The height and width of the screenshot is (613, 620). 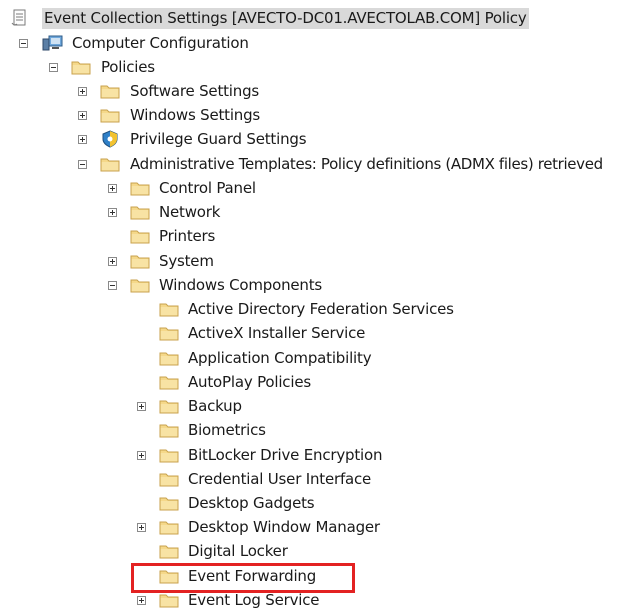 What do you see at coordinates (215, 406) in the screenshot?
I see `tree-node-label: Backup` at bounding box center [215, 406].